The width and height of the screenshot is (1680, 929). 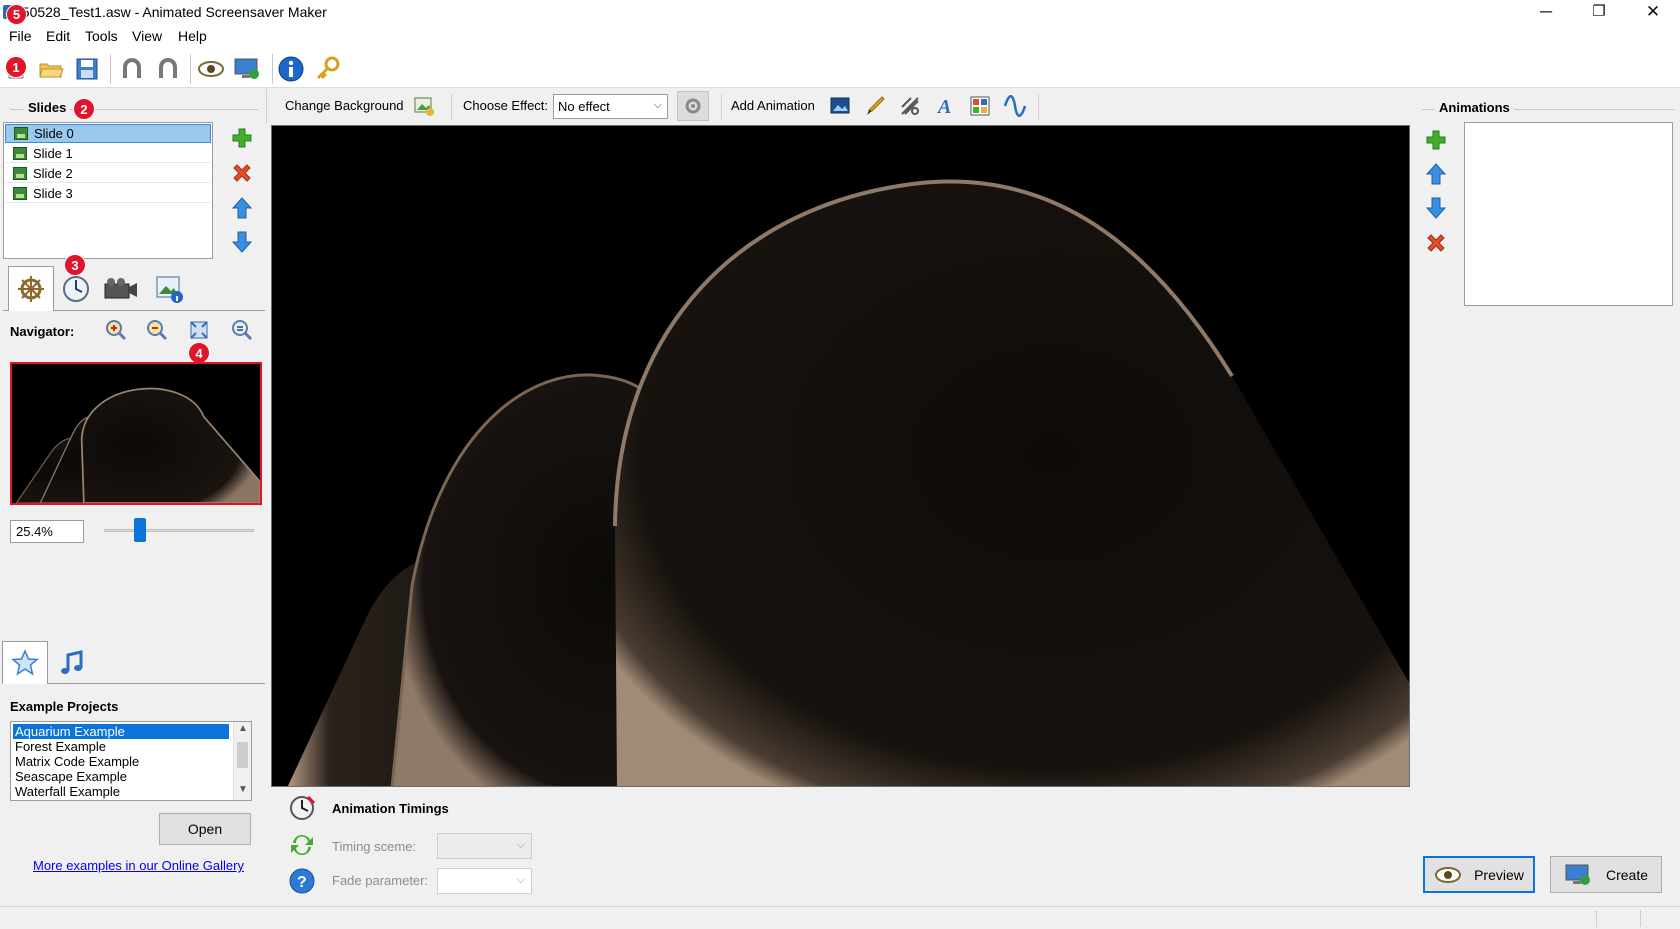 What do you see at coordinates (75, 265) in the screenshot?
I see `marker-3: 3` at bounding box center [75, 265].